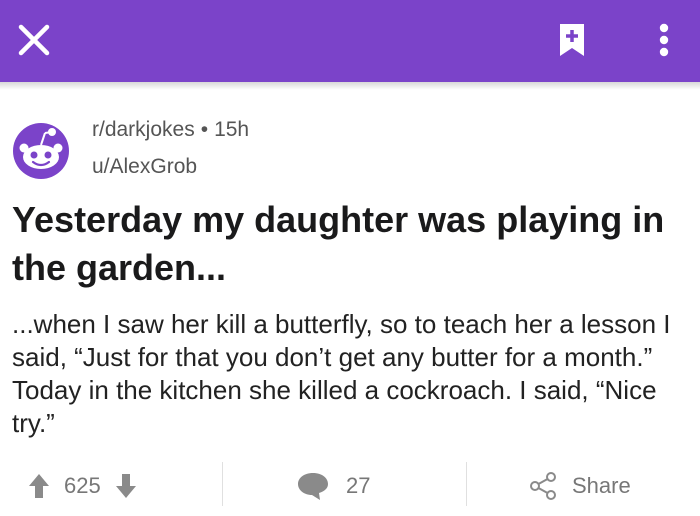 This screenshot has height=516, width=700. Describe the element at coordinates (144, 167) in the screenshot. I see `author-link: u/AlexGrob` at that location.